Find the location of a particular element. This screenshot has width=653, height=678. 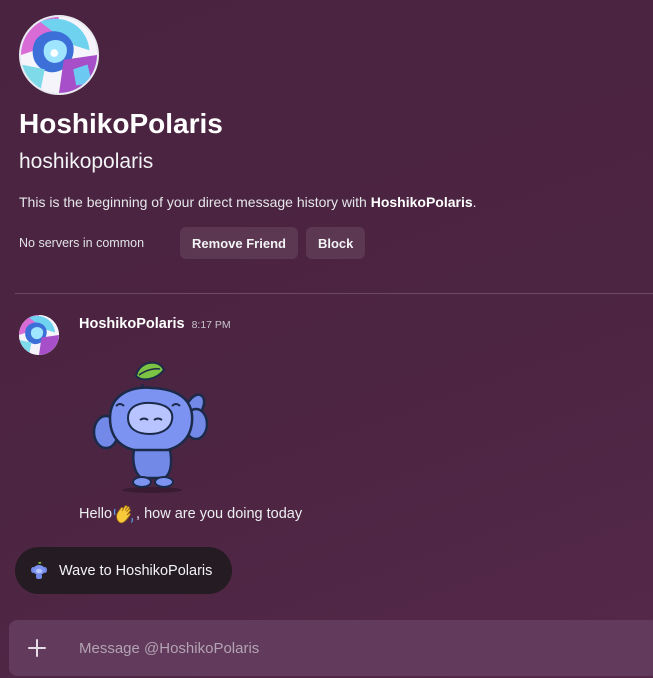

block-button: Block is located at coordinates (335, 243).